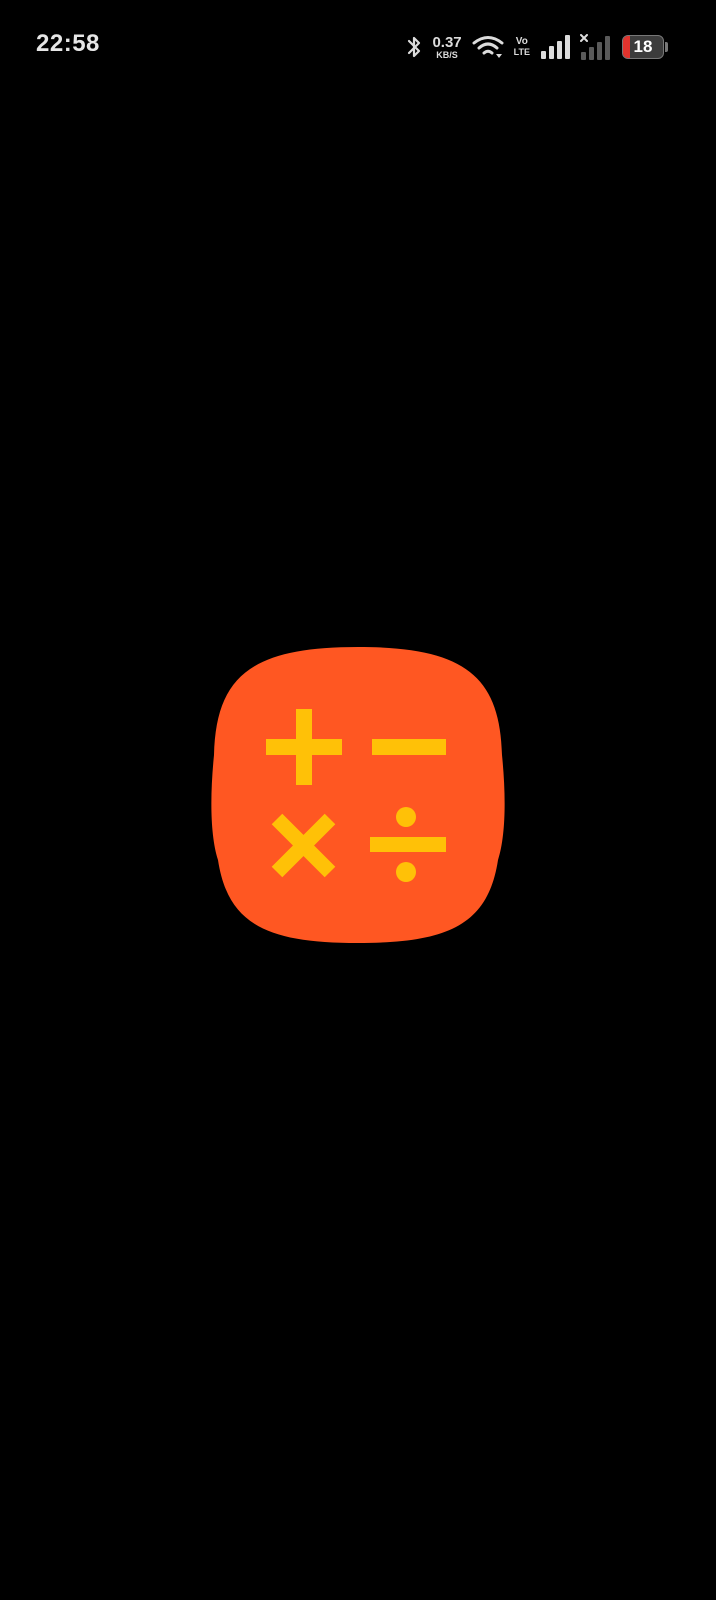 This screenshot has width=716, height=1600. I want to click on signal-strength-icon, so click(555, 47).